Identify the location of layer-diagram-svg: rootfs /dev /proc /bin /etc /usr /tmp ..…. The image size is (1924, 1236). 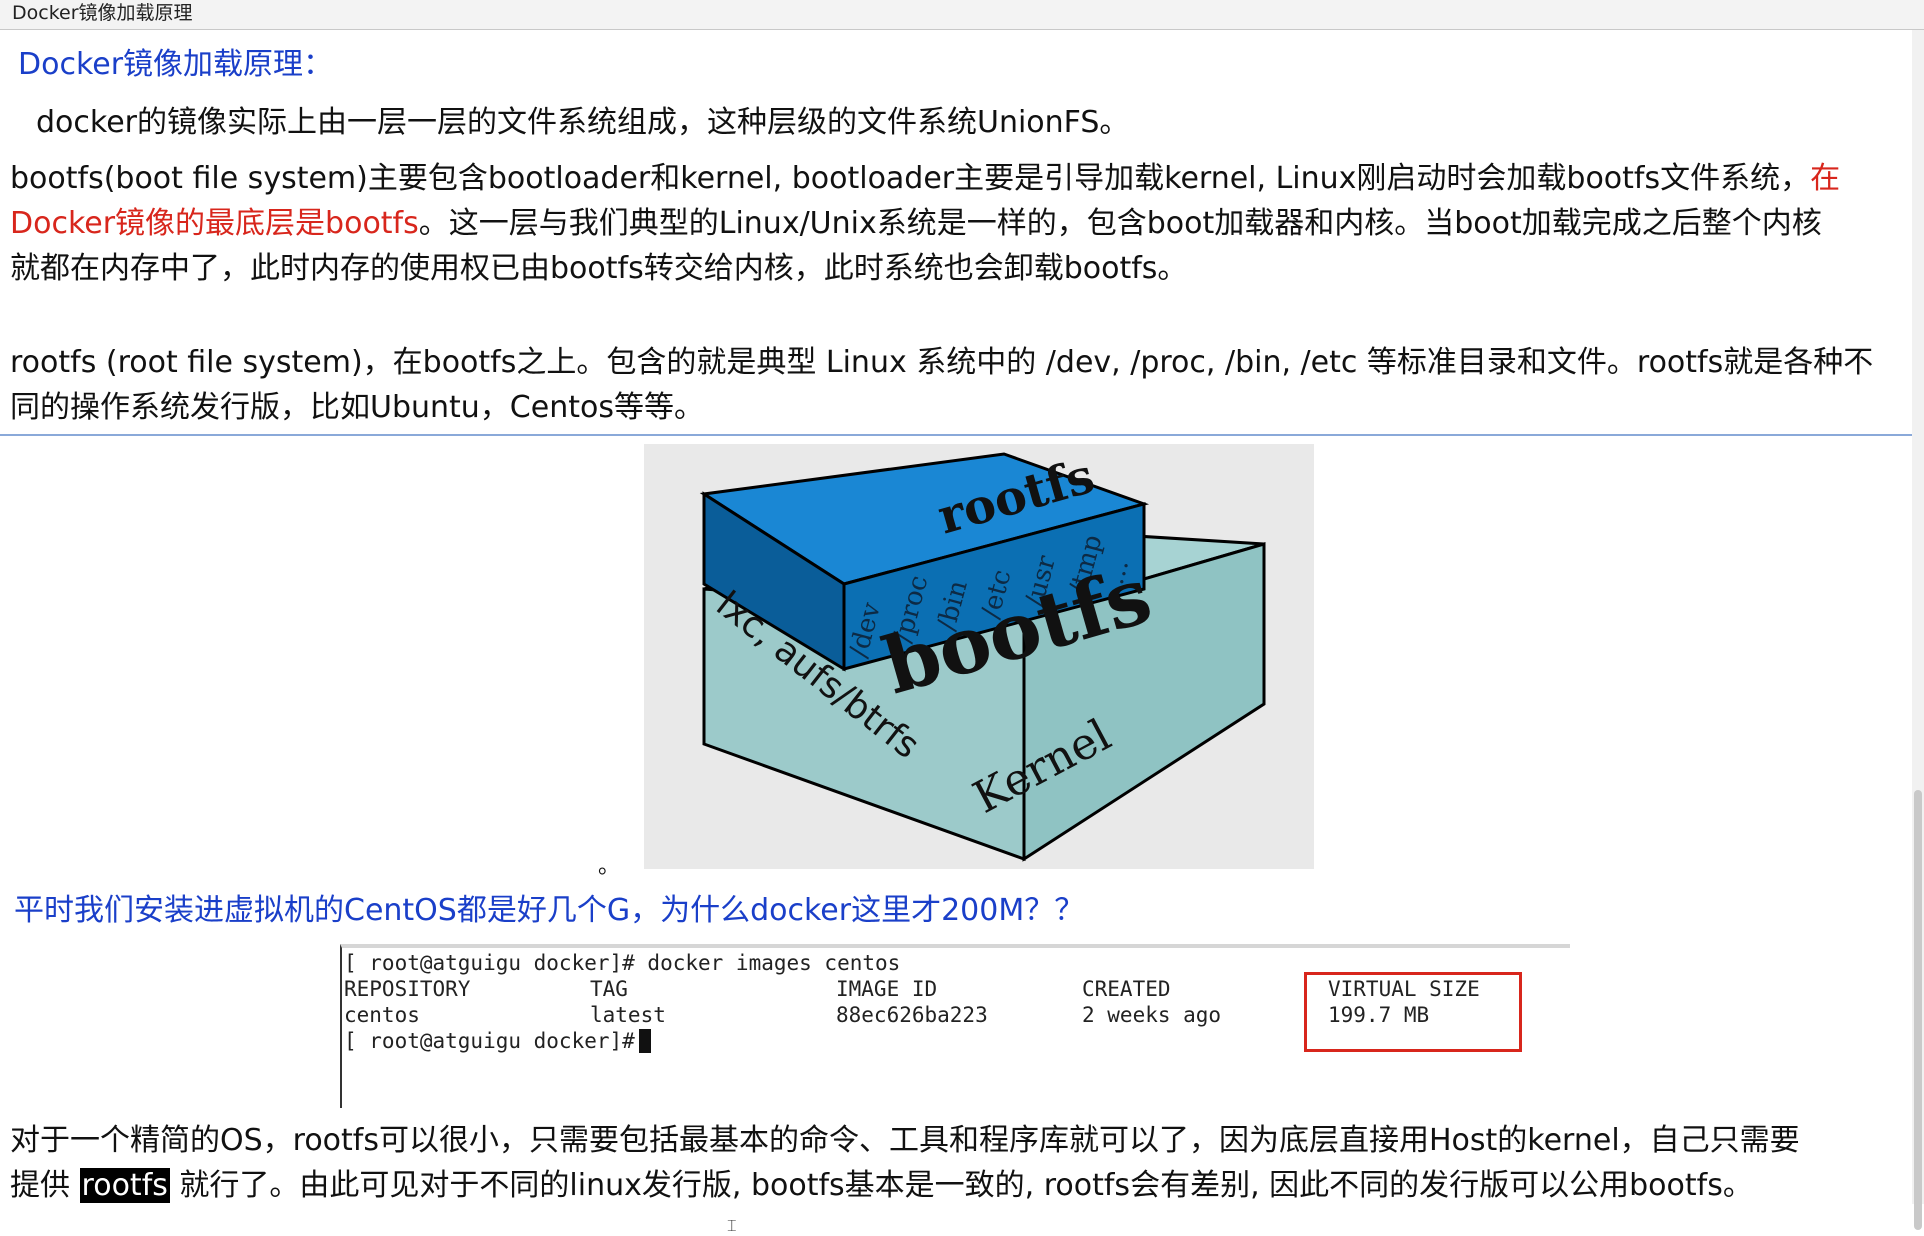
(982, 655).